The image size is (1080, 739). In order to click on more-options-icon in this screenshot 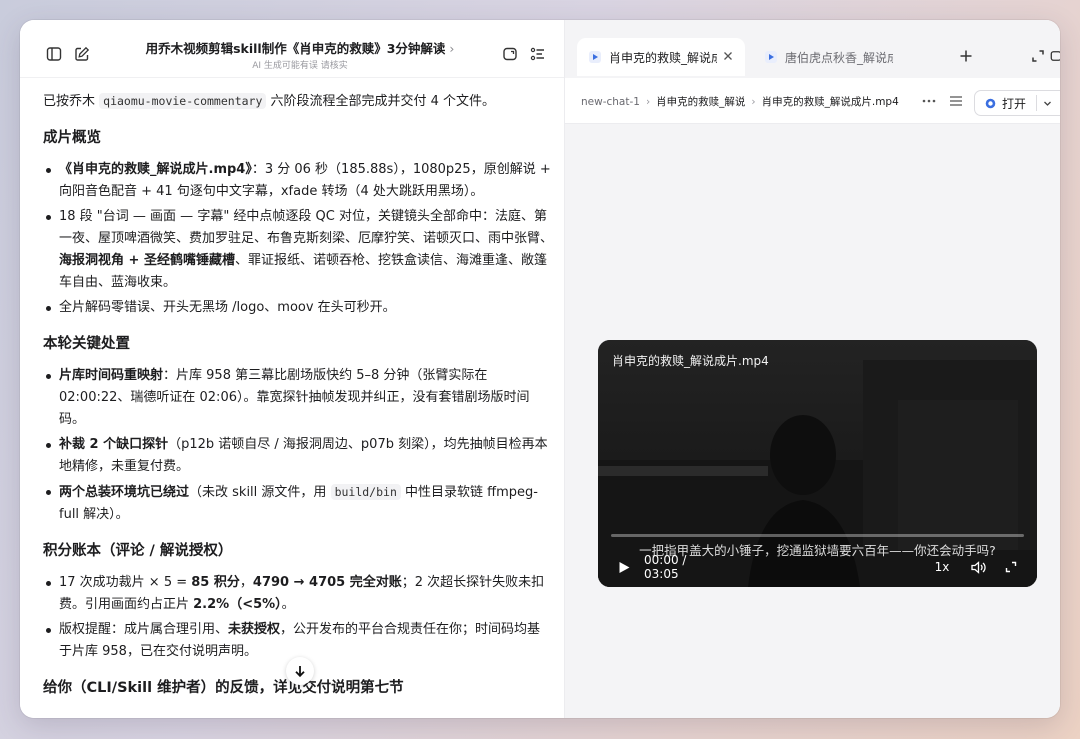, I will do `click(929, 101)`.